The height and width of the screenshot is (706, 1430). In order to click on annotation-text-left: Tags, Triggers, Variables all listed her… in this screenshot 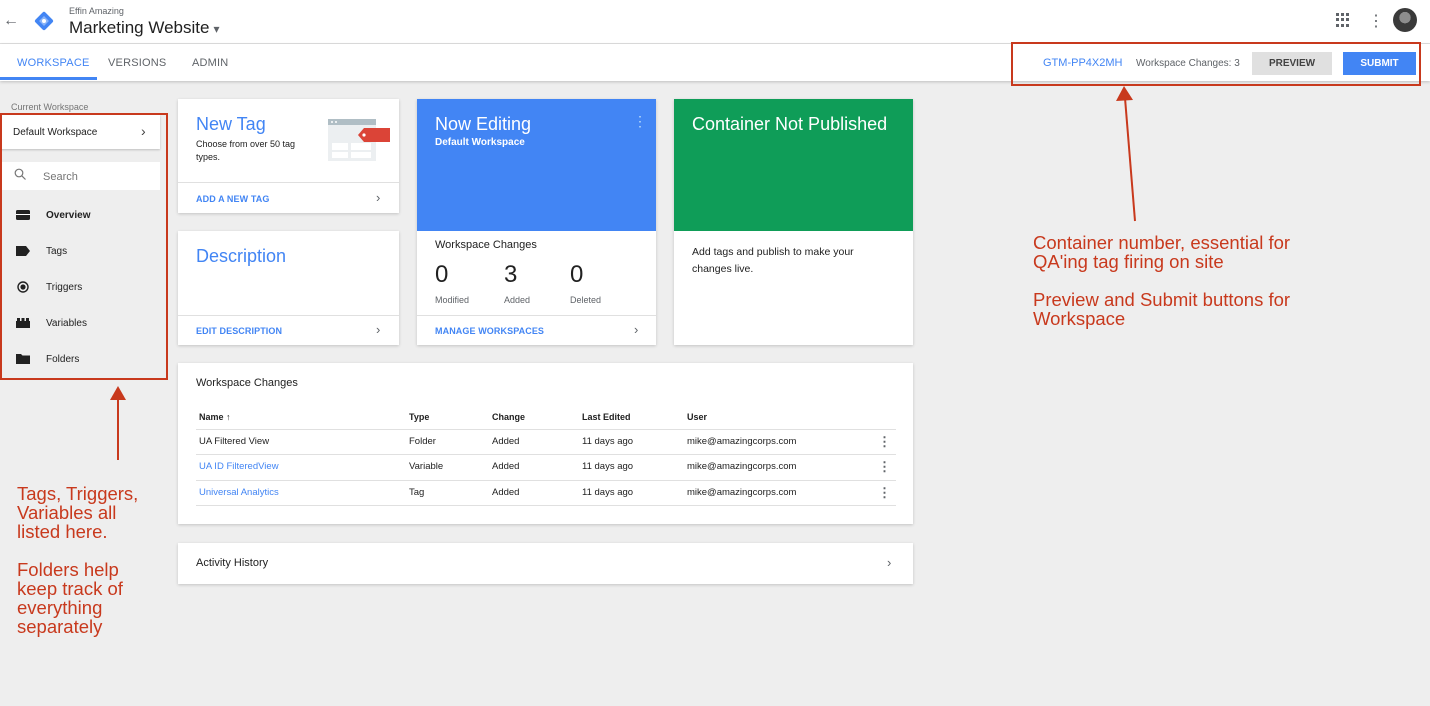, I will do `click(77, 560)`.